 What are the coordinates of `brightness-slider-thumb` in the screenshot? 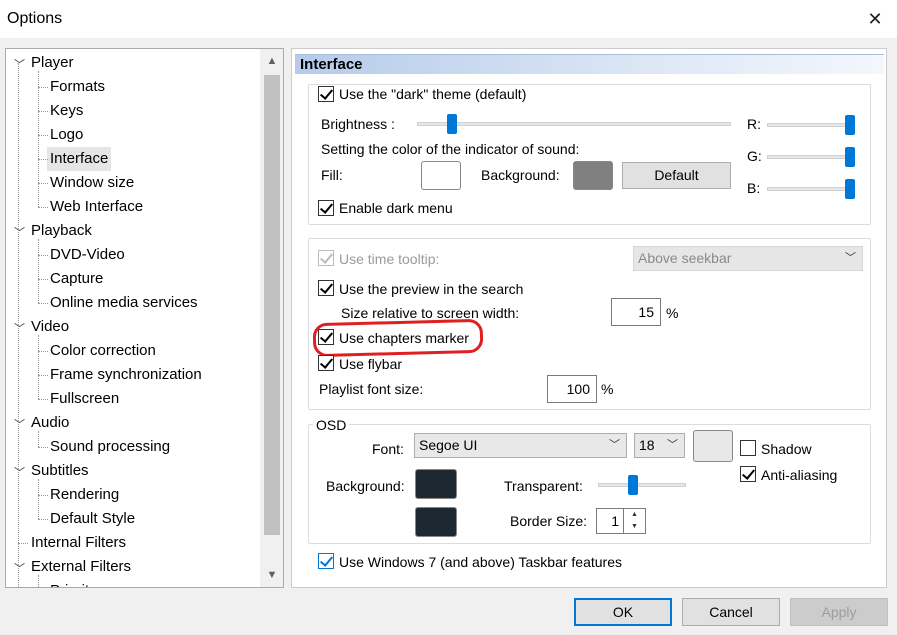 It's located at (452, 124).